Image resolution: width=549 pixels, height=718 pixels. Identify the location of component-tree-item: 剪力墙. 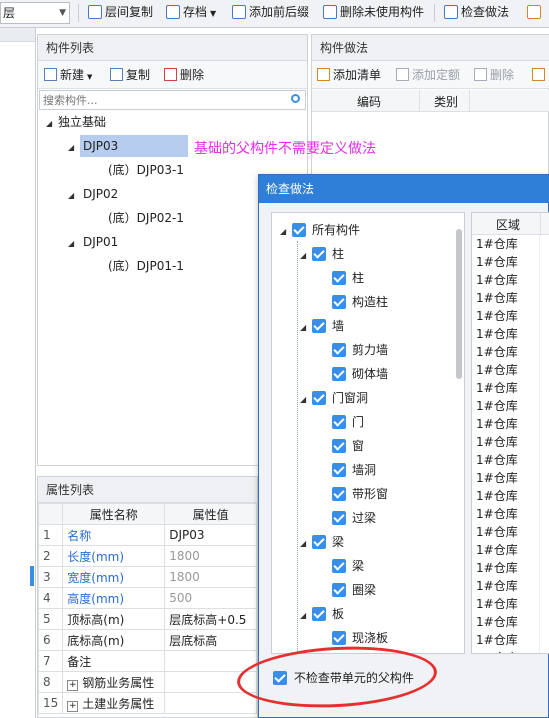
(354, 350).